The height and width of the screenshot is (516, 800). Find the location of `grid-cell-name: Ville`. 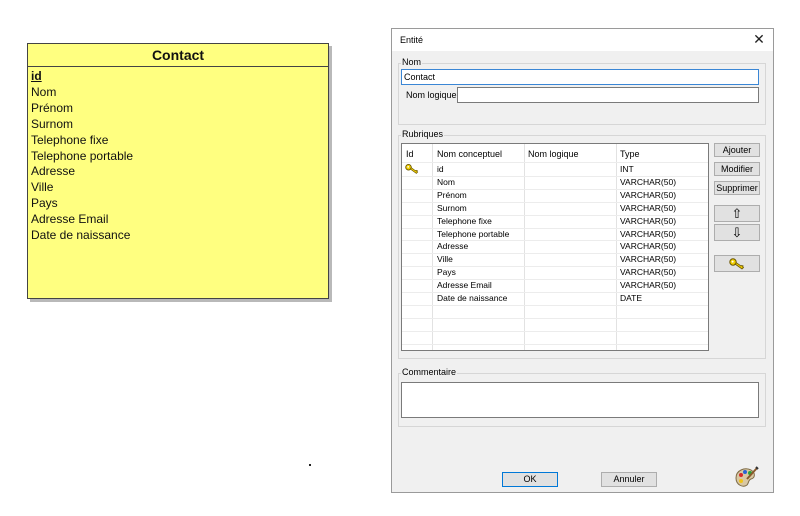

grid-cell-name: Ville is located at coordinates (445, 259).